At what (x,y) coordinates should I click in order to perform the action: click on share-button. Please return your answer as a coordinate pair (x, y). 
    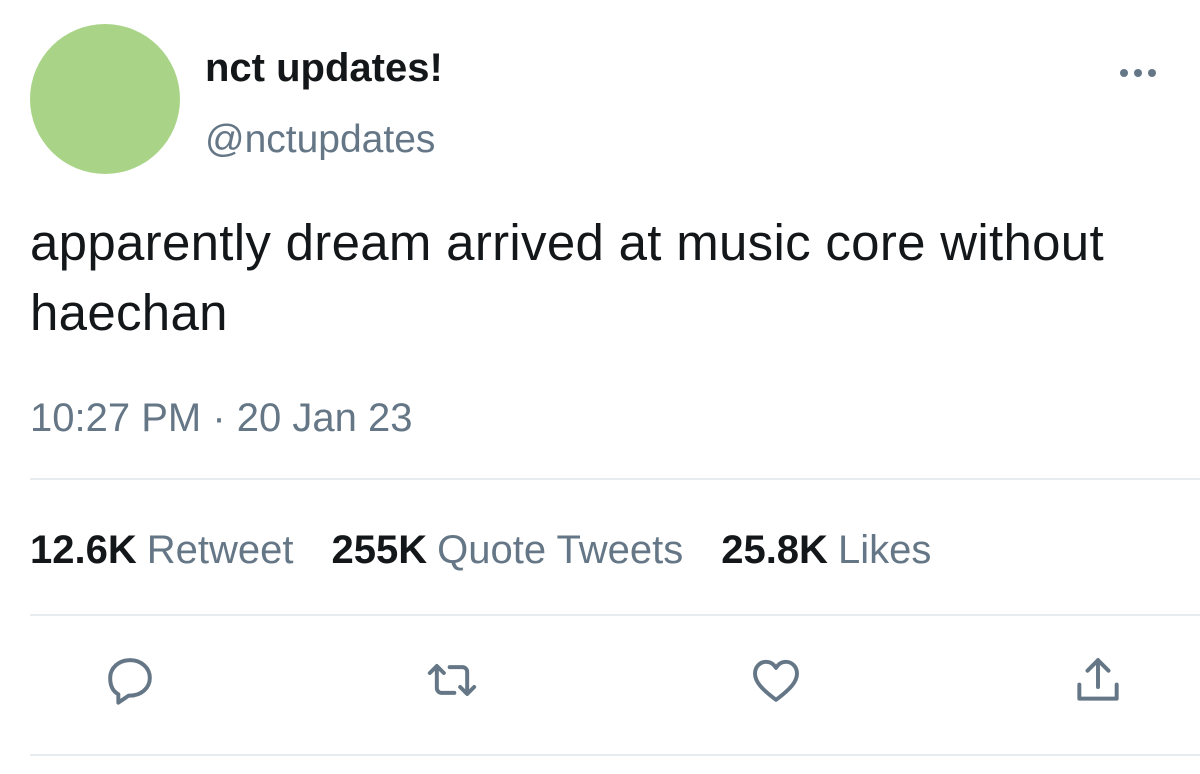
    Looking at the image, I should click on (1098, 680).